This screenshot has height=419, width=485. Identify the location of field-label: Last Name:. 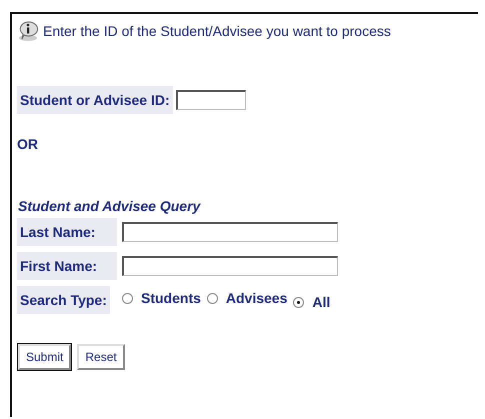
(67, 232).